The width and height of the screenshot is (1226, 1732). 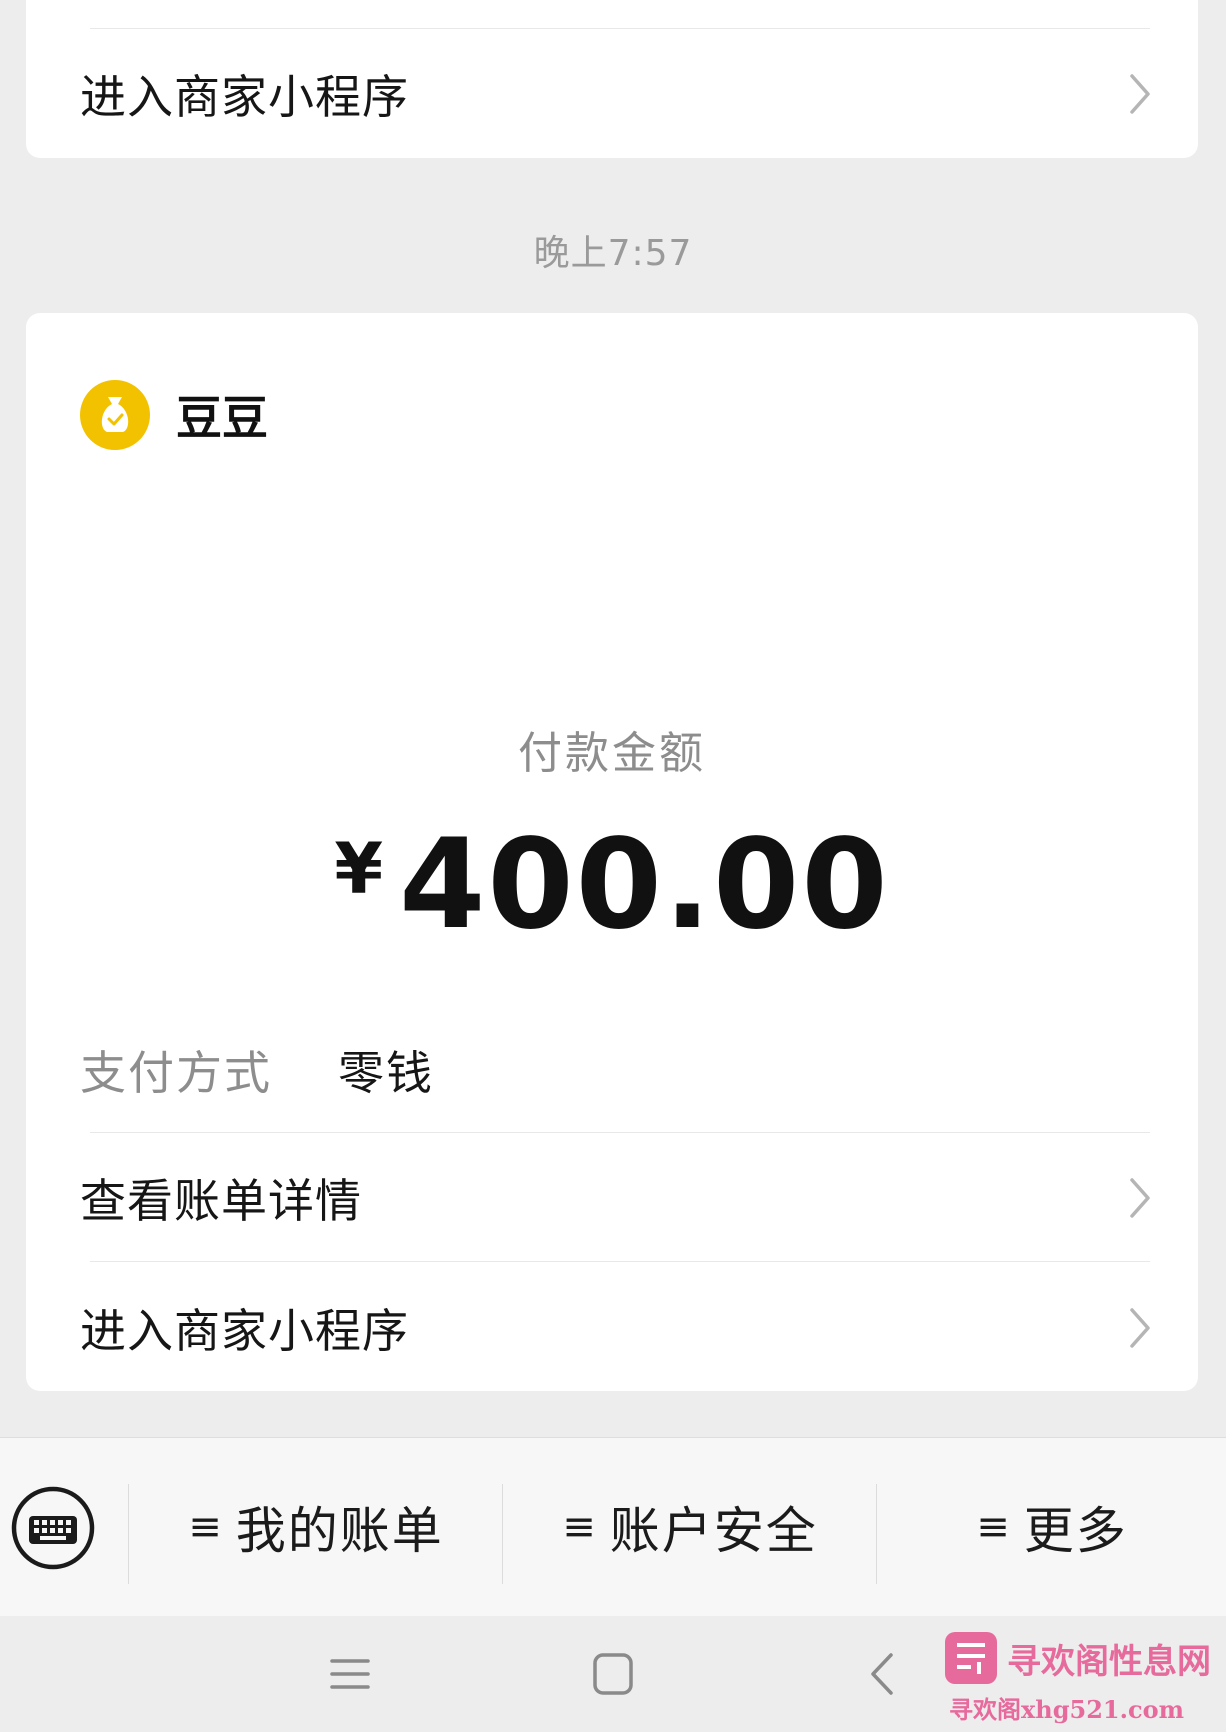 I want to click on watermark-text: 寻欢阁性息网, so click(x=1109, y=1662).